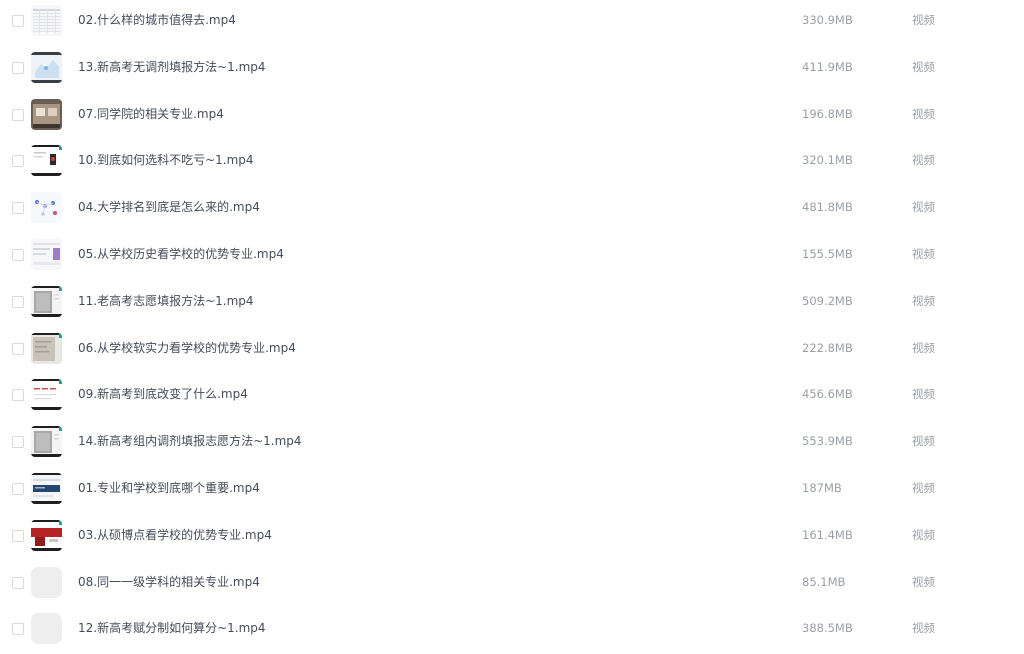 This screenshot has height=654, width=1024. I want to click on file-name: 09.新高考到底改变了什么.mp4, so click(163, 394).